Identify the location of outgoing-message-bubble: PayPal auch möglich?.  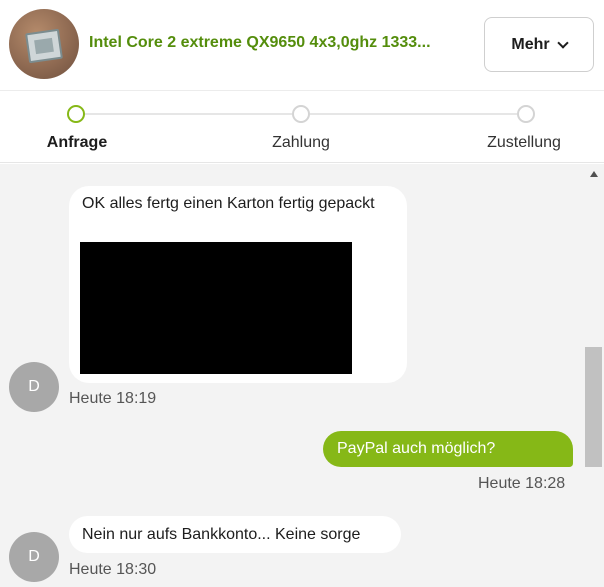
(448, 449).